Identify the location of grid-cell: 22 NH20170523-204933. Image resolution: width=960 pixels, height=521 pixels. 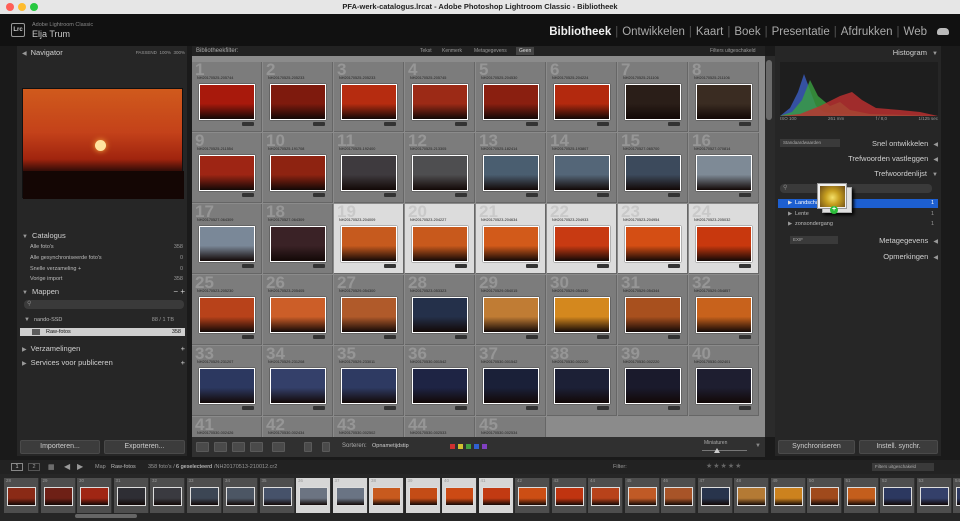
(582, 239).